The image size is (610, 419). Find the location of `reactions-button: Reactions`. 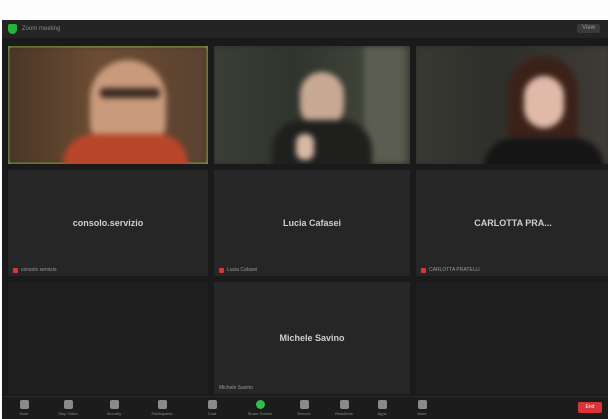

reactions-button: Reactions is located at coordinates (344, 408).